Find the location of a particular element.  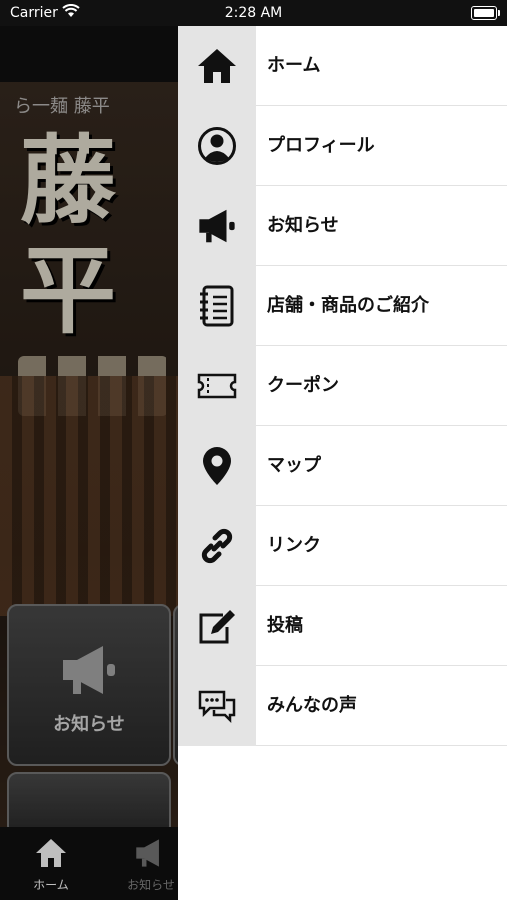

menu-item-link: リンク is located at coordinates (342, 546).